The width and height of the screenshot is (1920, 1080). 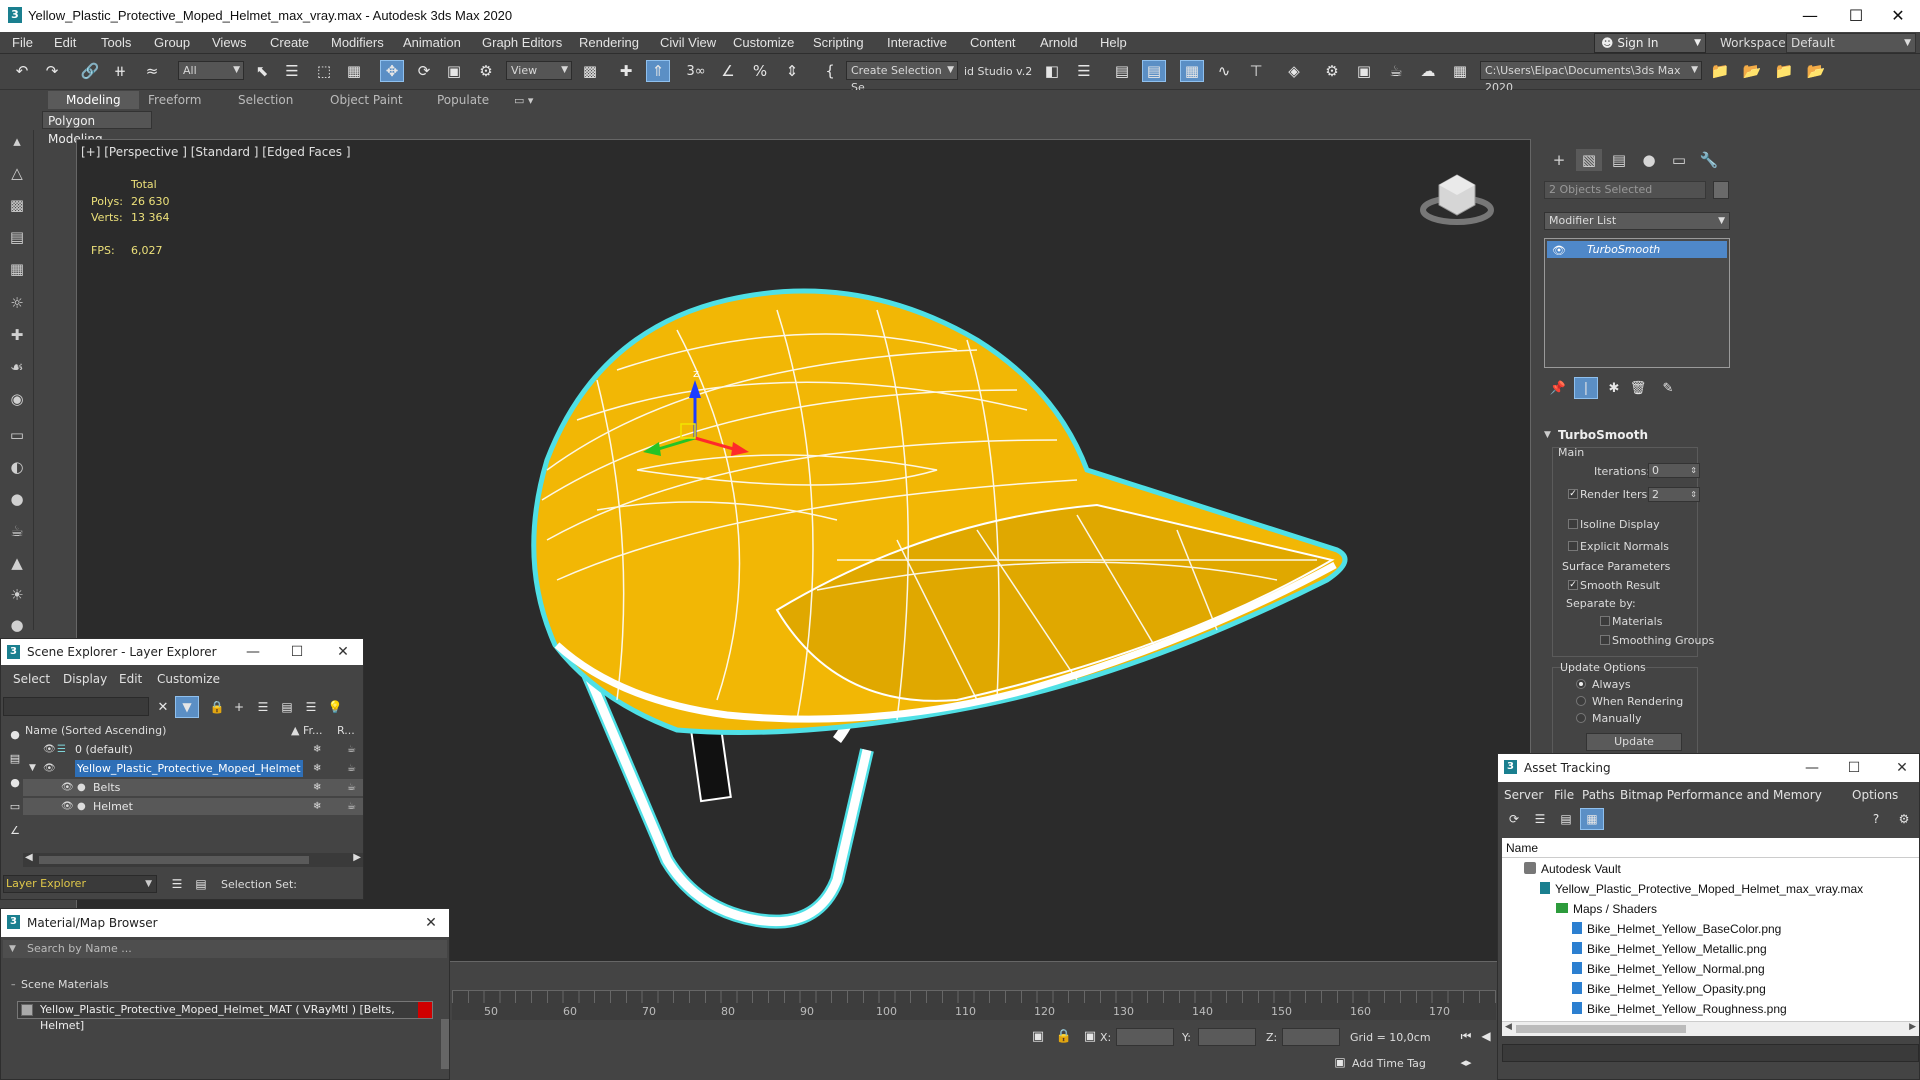 What do you see at coordinates (763, 42) in the screenshot?
I see `menu-customize: Customize` at bounding box center [763, 42].